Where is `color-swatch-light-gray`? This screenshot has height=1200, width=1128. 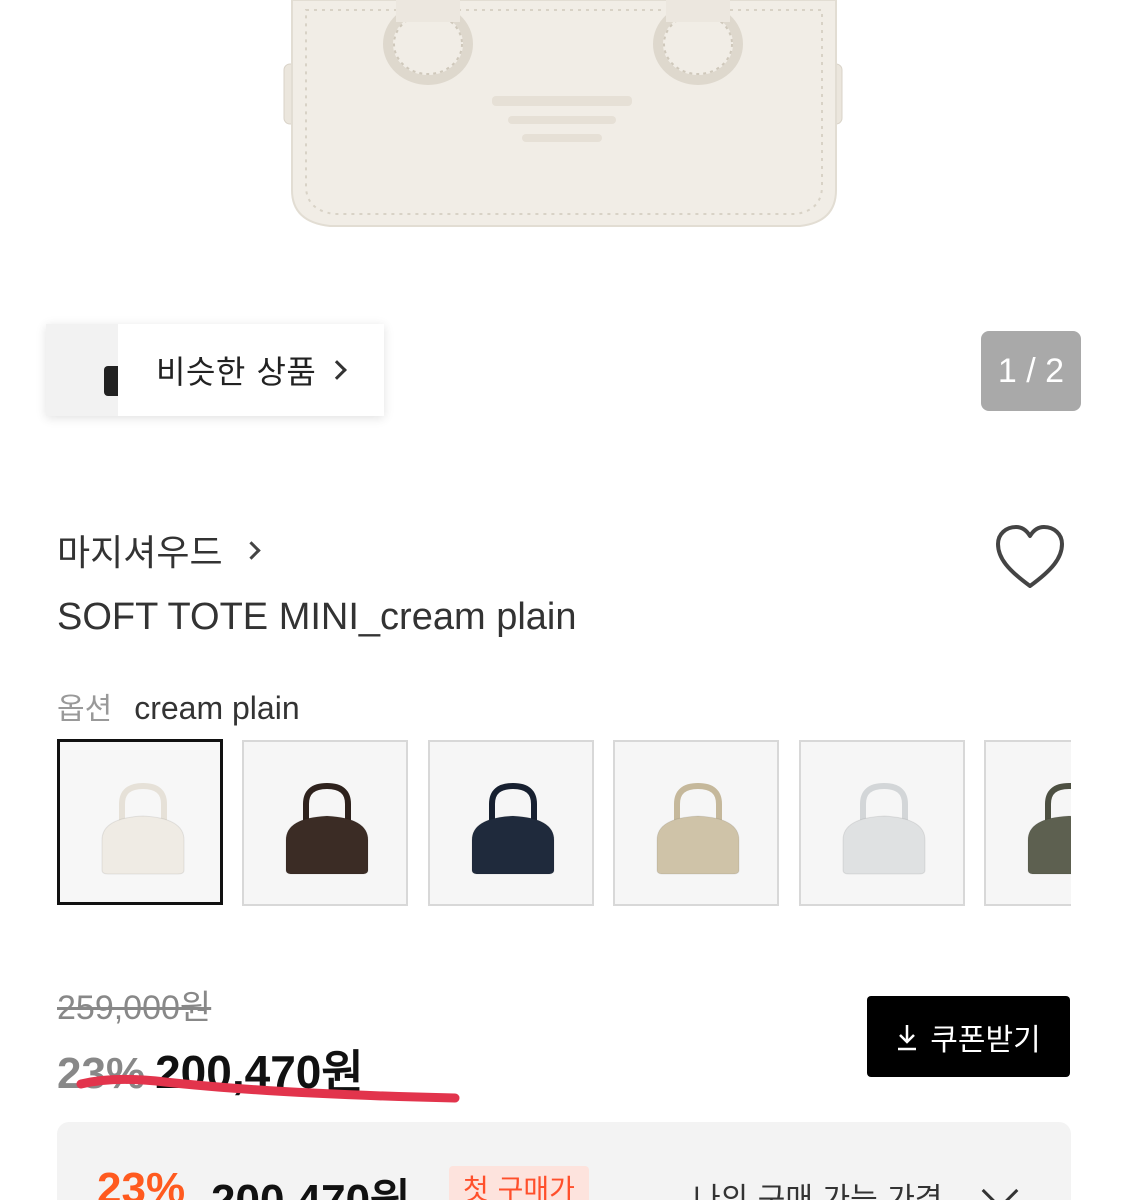
color-swatch-light-gray is located at coordinates (882, 823).